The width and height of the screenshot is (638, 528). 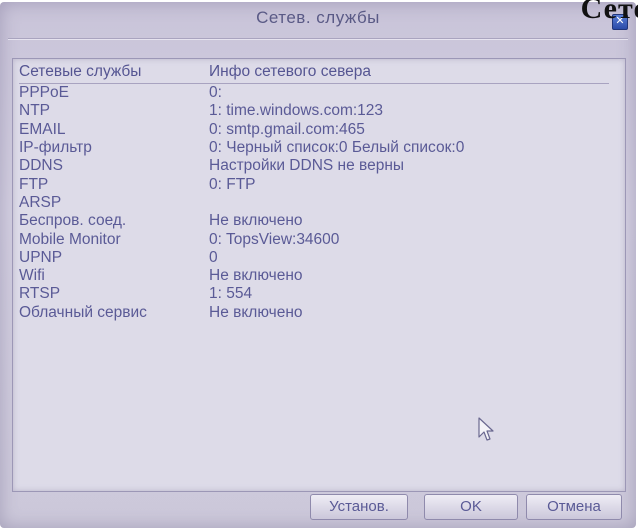 What do you see at coordinates (231, 294) in the screenshot?
I see `service-info-cell: 1: 554` at bounding box center [231, 294].